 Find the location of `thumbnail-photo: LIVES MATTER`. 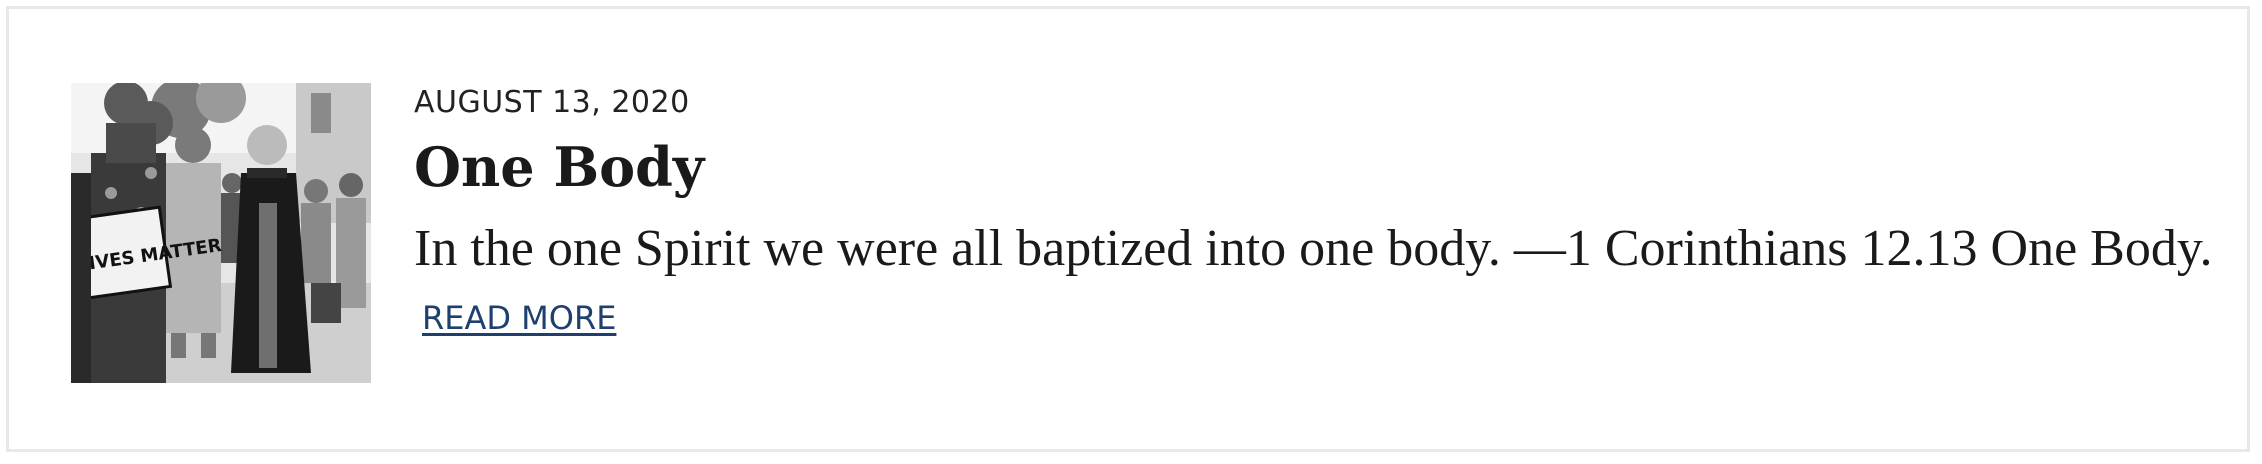

thumbnail-photo: LIVES MATTER is located at coordinates (221, 233).